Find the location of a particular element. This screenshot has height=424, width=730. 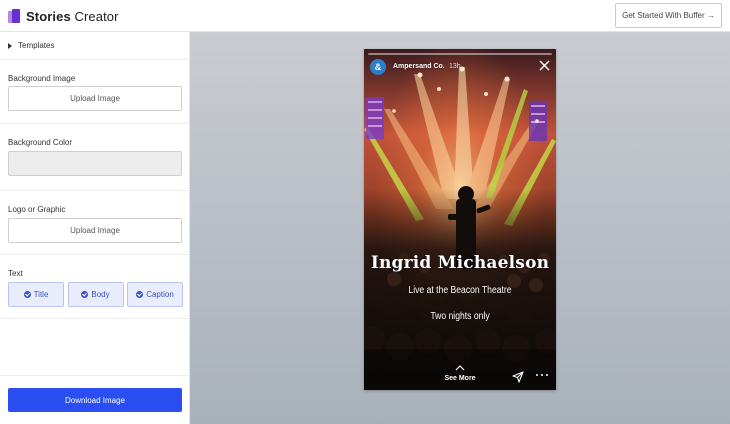

stories-logo-icon is located at coordinates (14, 16).